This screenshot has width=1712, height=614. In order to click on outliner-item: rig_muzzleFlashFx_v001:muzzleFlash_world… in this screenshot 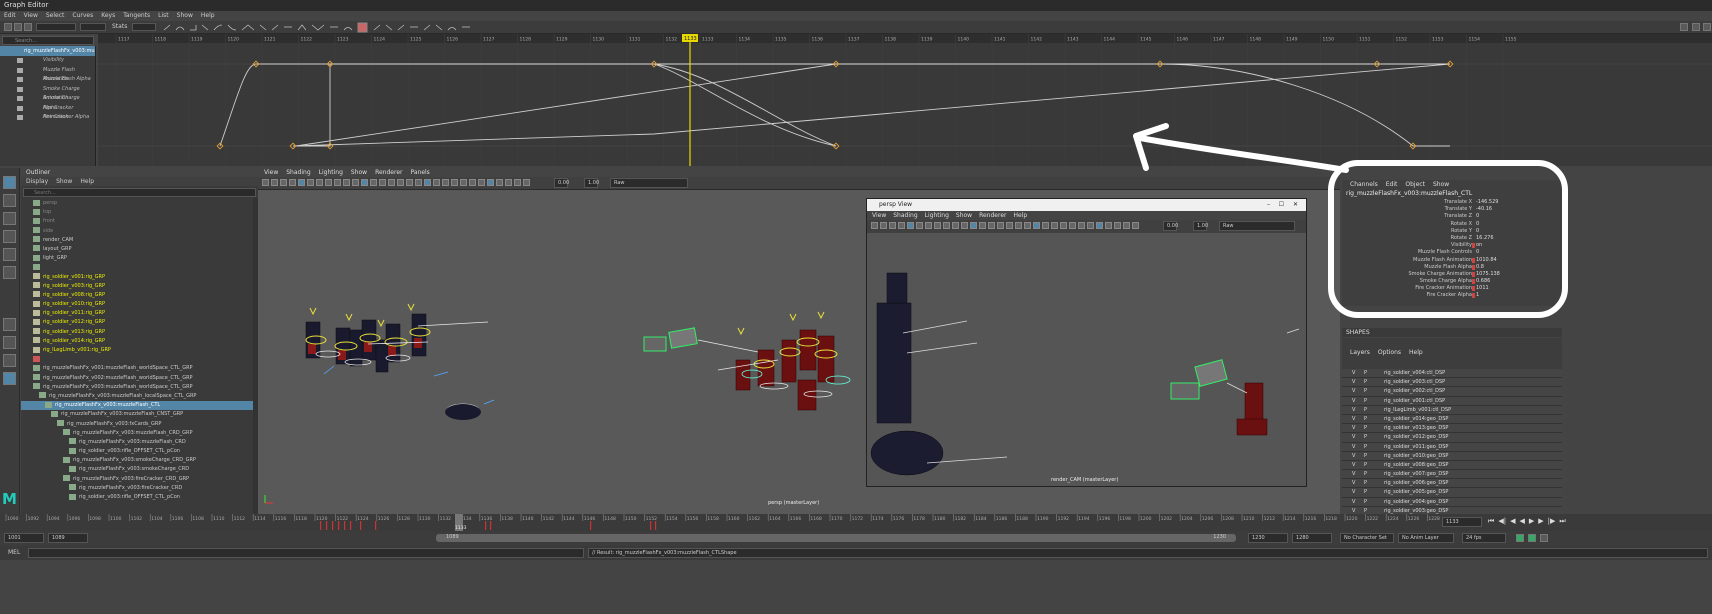, I will do `click(139, 368)`.